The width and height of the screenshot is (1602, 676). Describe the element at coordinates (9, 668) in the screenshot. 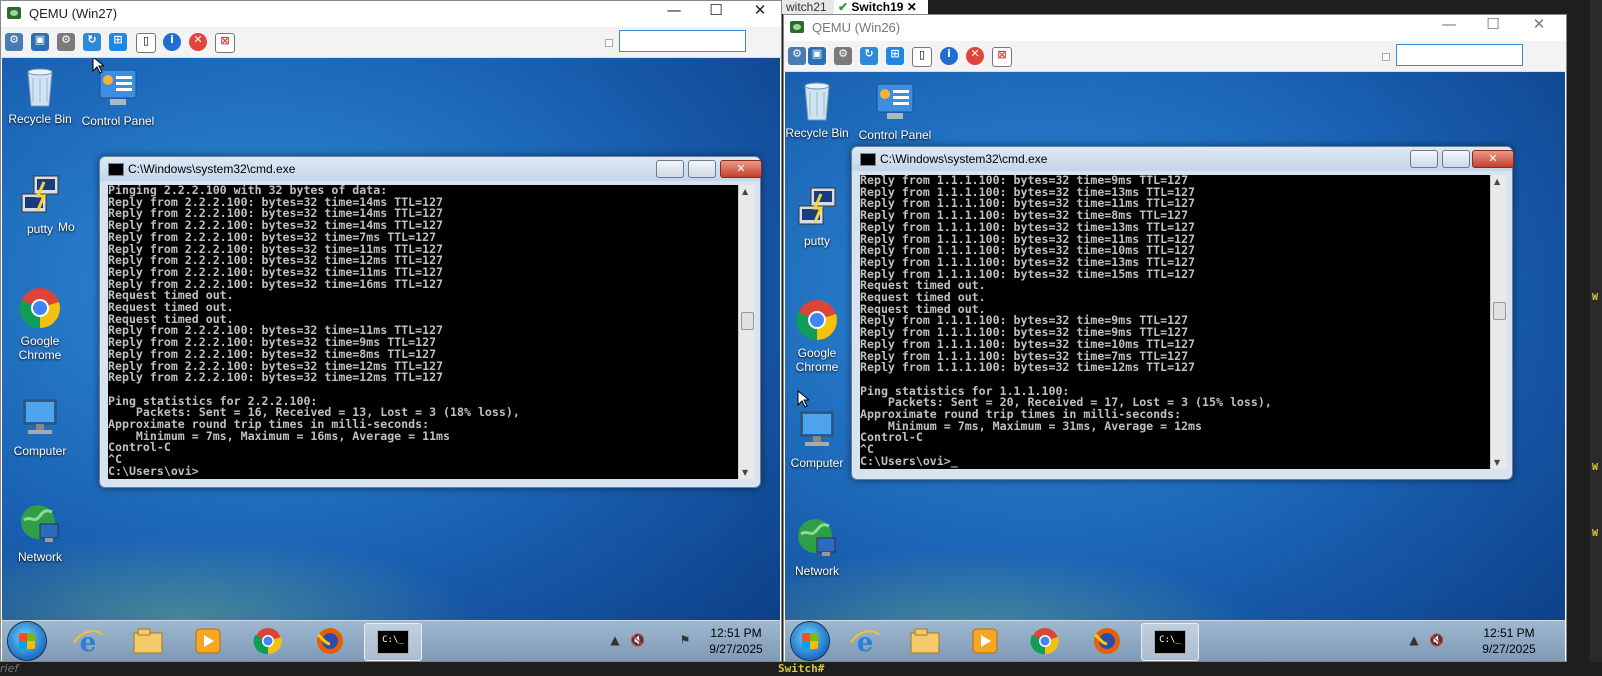

I see `background-text: rief` at that location.